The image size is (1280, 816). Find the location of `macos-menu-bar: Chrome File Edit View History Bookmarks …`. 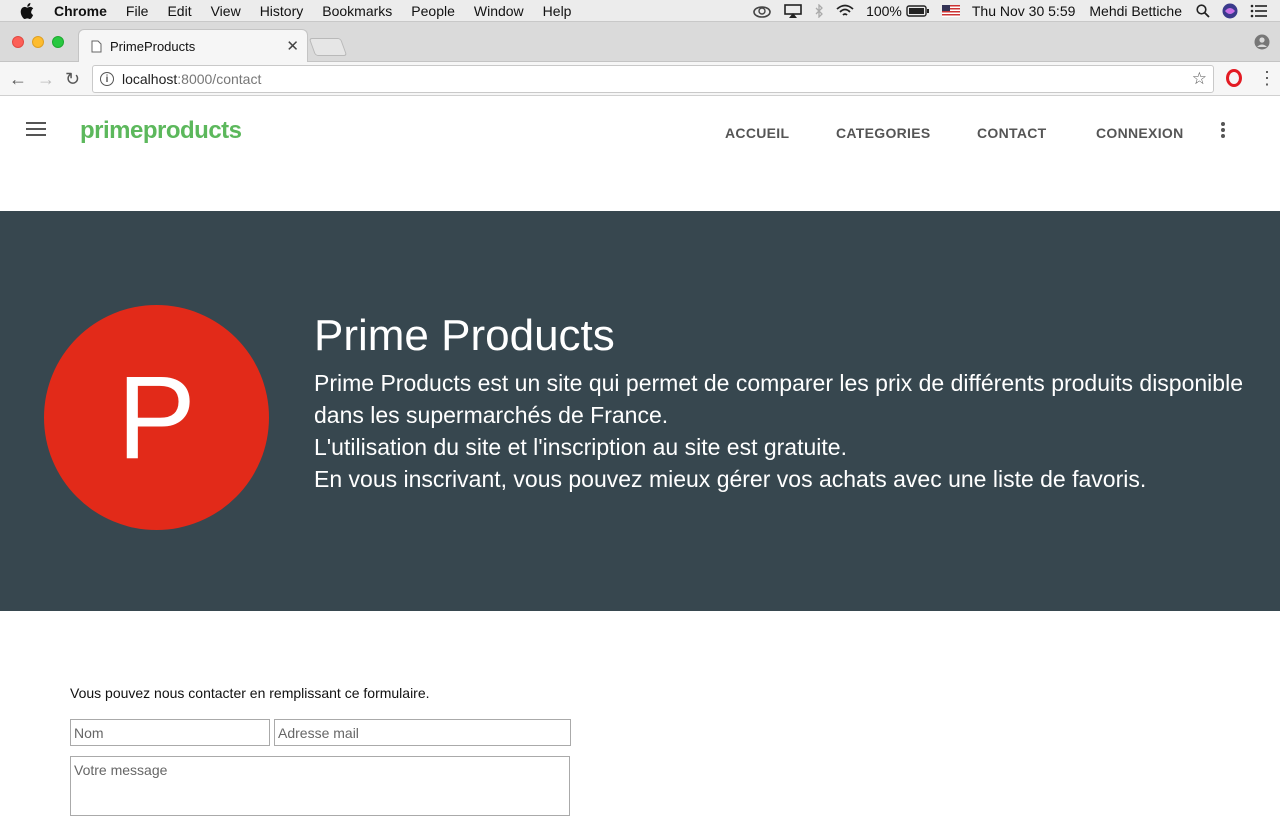

macos-menu-bar: Chrome File Edit View History Bookmarks … is located at coordinates (640, 11).